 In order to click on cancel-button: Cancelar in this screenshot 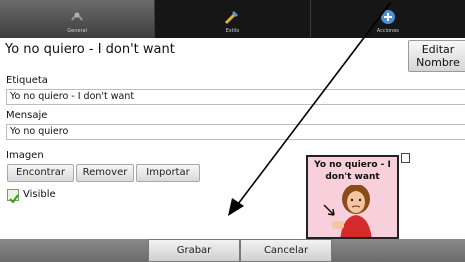, I will do `click(286, 250)`.